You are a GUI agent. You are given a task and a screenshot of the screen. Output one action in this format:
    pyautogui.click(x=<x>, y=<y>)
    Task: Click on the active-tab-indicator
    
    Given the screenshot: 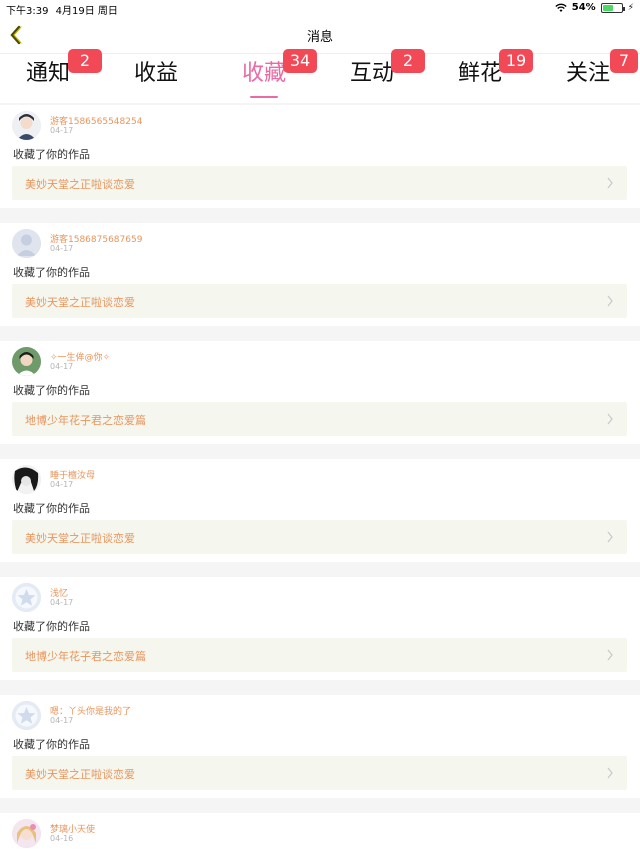 What is the action you would take?
    pyautogui.click(x=264, y=97)
    